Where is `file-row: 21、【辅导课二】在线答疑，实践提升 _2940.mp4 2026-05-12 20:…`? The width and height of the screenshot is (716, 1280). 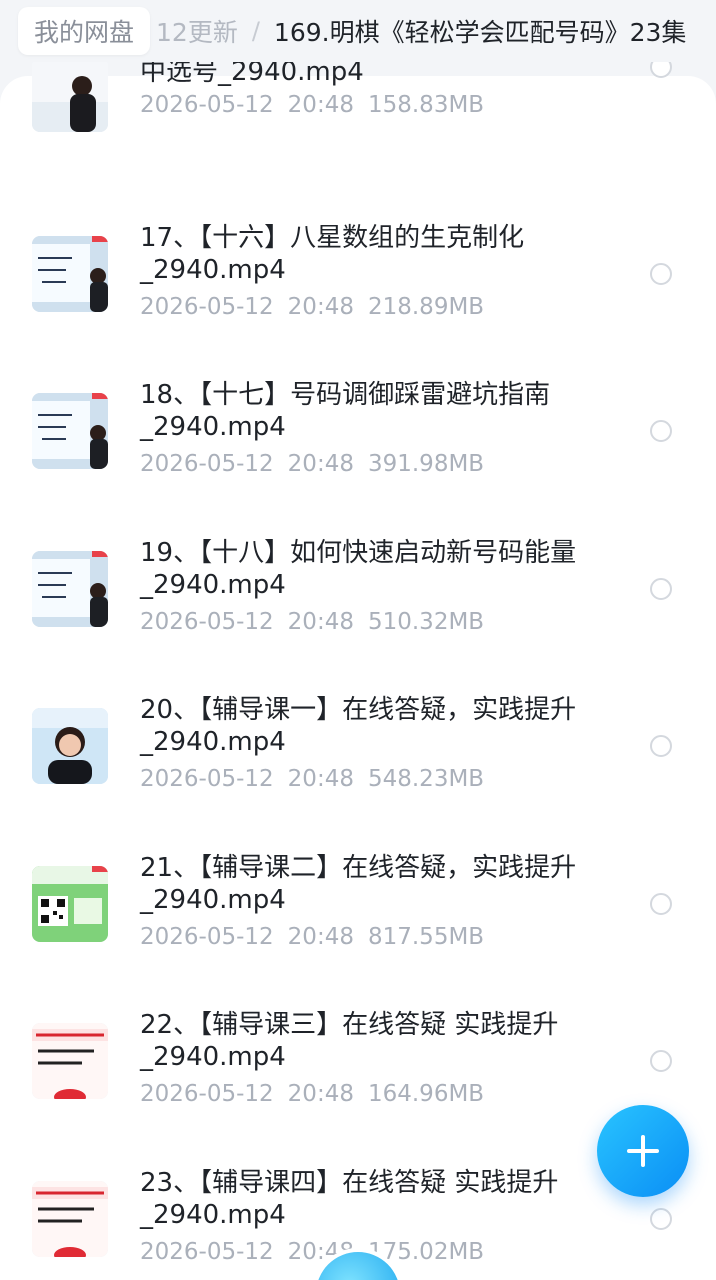
file-row: 21、【辅导课二】在线答疑，实践提升 _2940.mp4 2026-05-12 20:… is located at coordinates (358, 903).